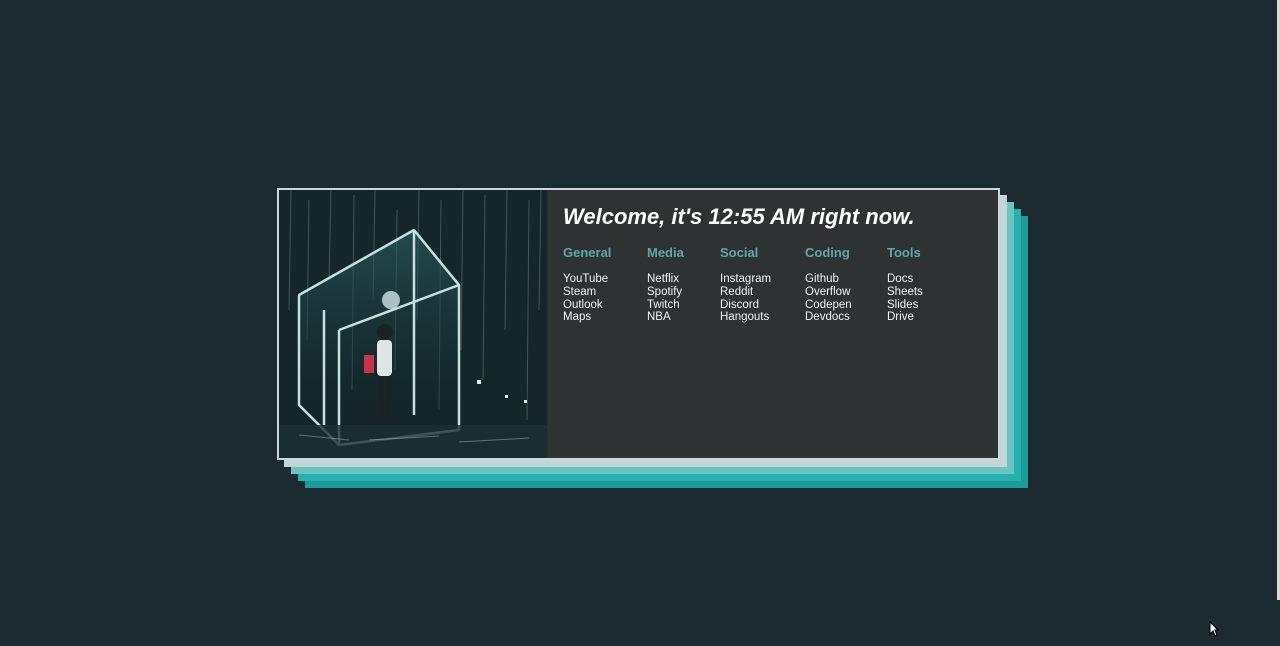 The width and height of the screenshot is (1280, 646). Describe the element at coordinates (922, 305) in the screenshot. I see `link-slides: Slides` at that location.